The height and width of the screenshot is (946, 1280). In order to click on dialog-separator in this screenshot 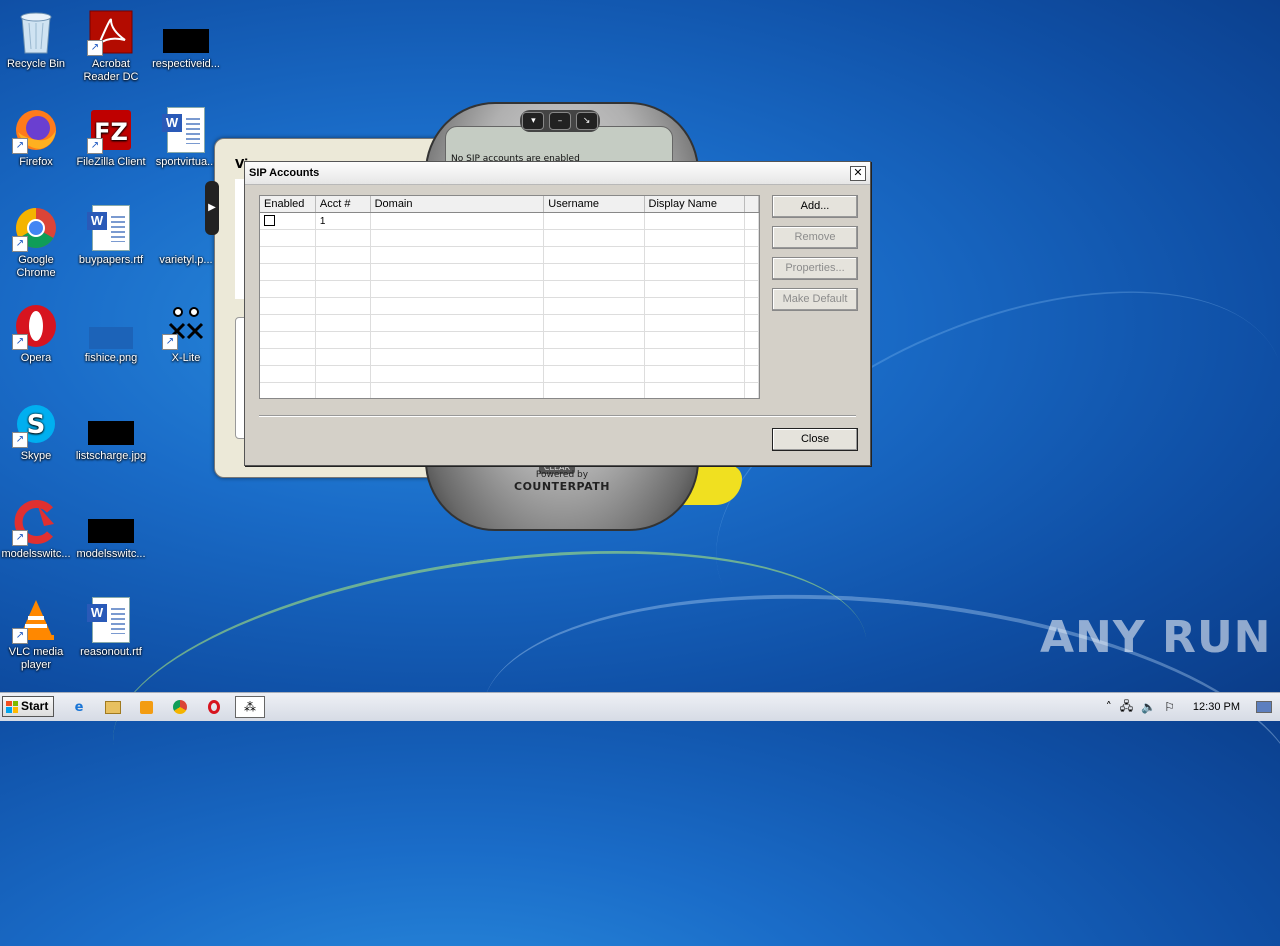, I will do `click(557, 416)`.